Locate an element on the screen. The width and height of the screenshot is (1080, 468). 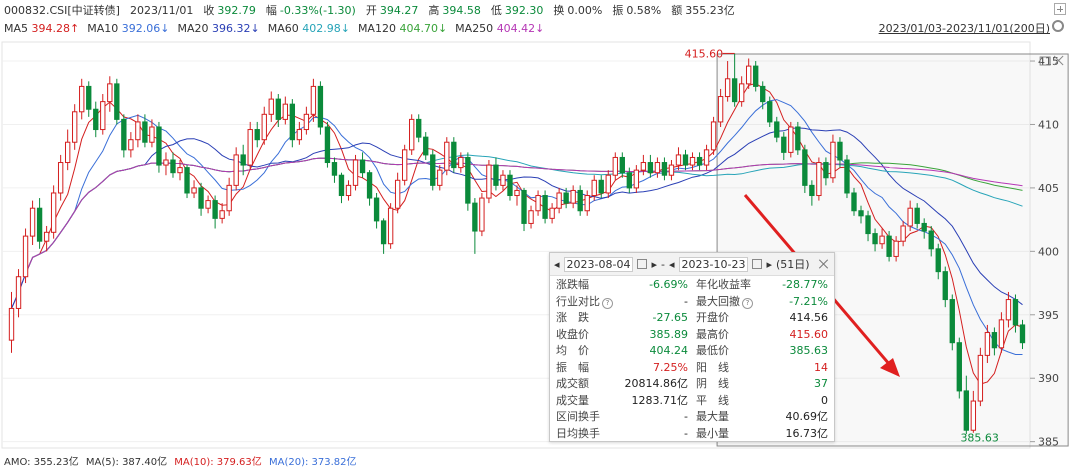
stat-row: 涨 跌 -27.65 is located at coordinates (622, 318).